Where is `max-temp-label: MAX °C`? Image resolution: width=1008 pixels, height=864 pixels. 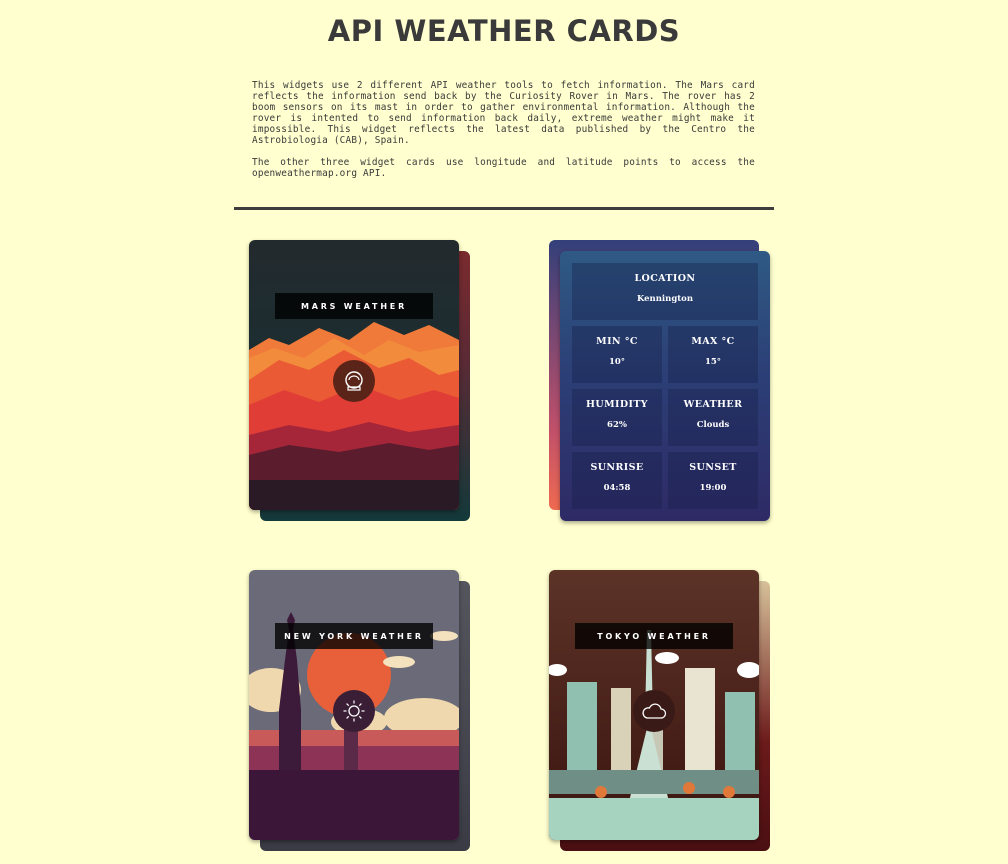 max-temp-label: MAX °C is located at coordinates (713, 341).